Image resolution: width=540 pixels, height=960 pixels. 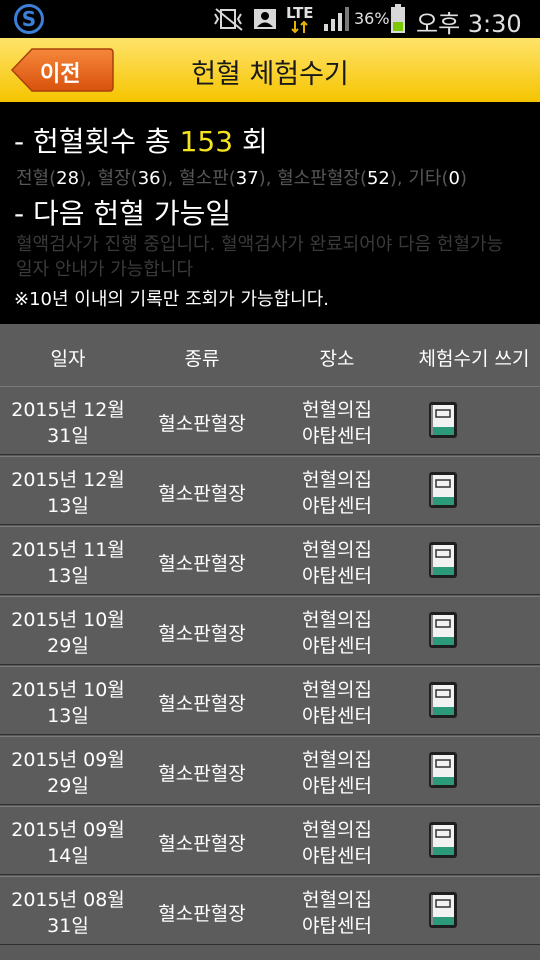 What do you see at coordinates (270, 700) in the screenshot?
I see `table-row: 2015년 10월 13일 혈소판혈장 헌혈의집 야탑센터` at bounding box center [270, 700].